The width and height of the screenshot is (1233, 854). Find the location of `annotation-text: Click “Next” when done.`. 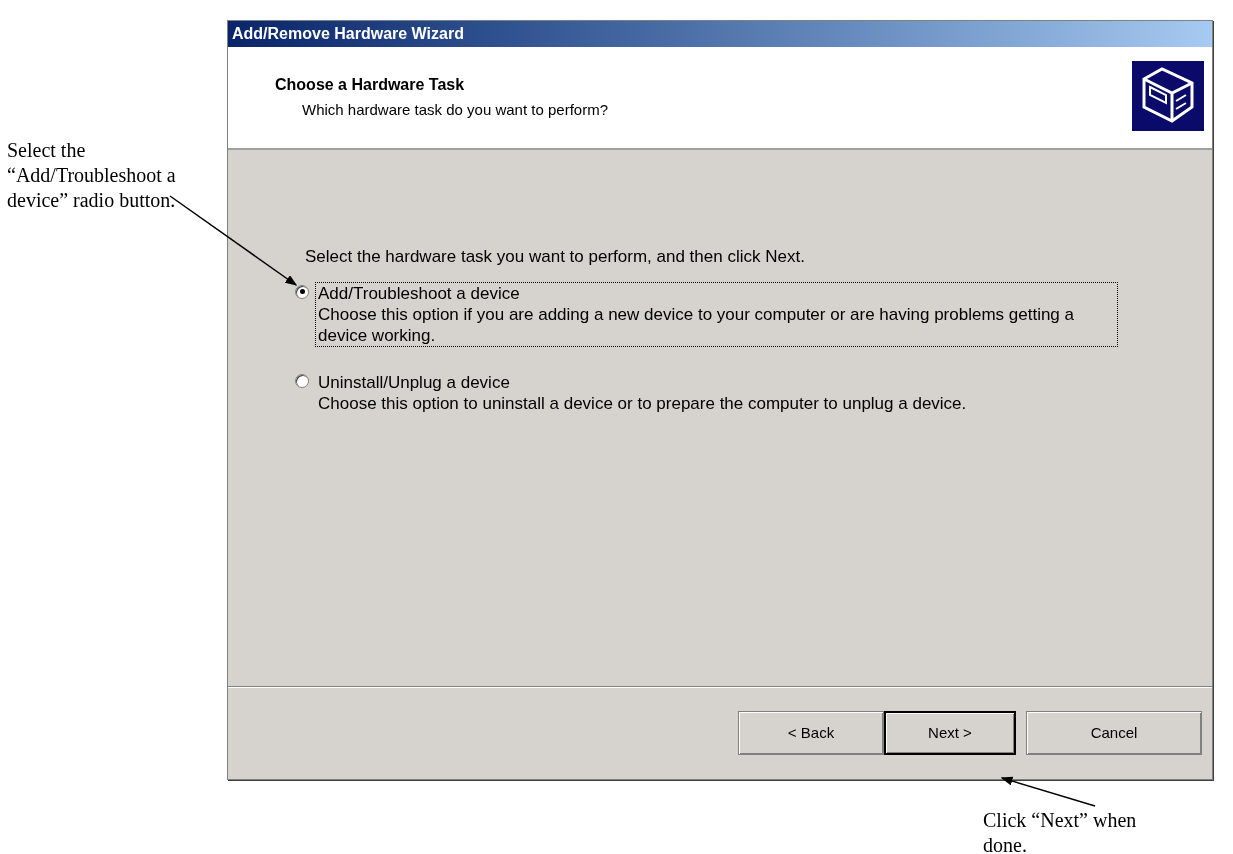

annotation-text: Click “Next” when done. is located at coordinates (1060, 831).